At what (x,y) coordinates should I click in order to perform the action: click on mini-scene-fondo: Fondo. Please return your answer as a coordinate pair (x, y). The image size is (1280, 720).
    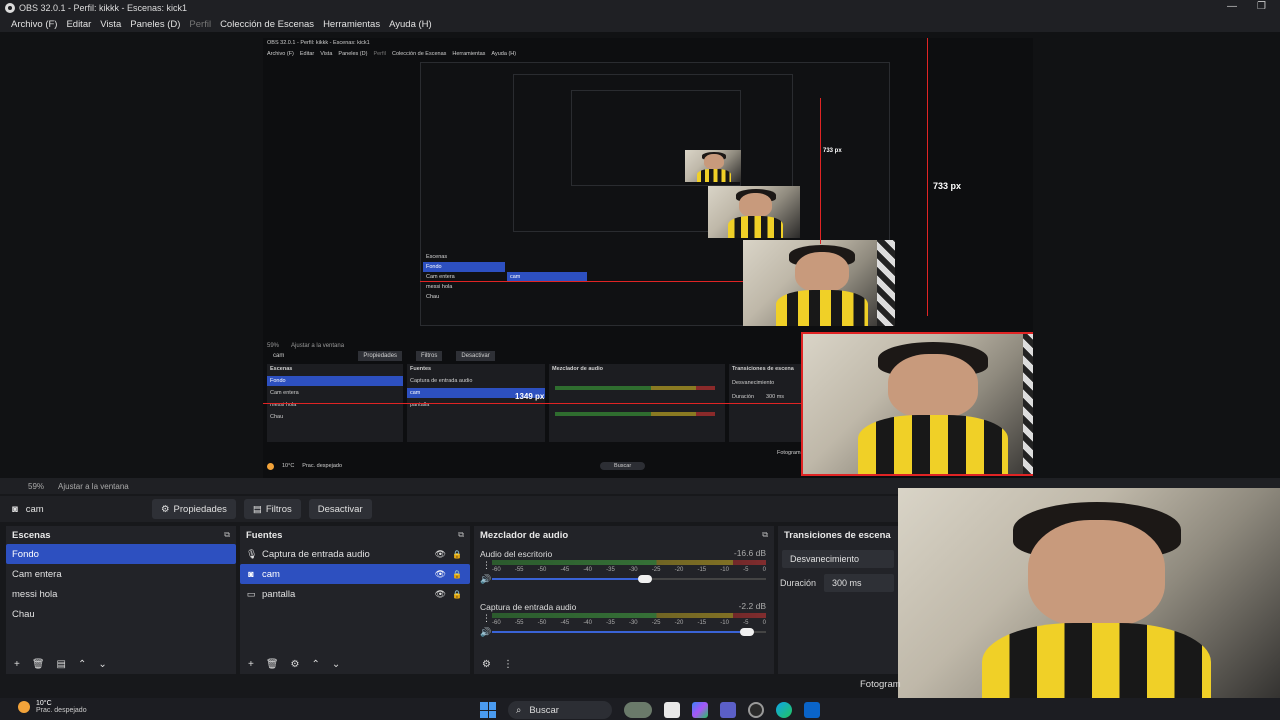
    Looking at the image, I should click on (464, 267).